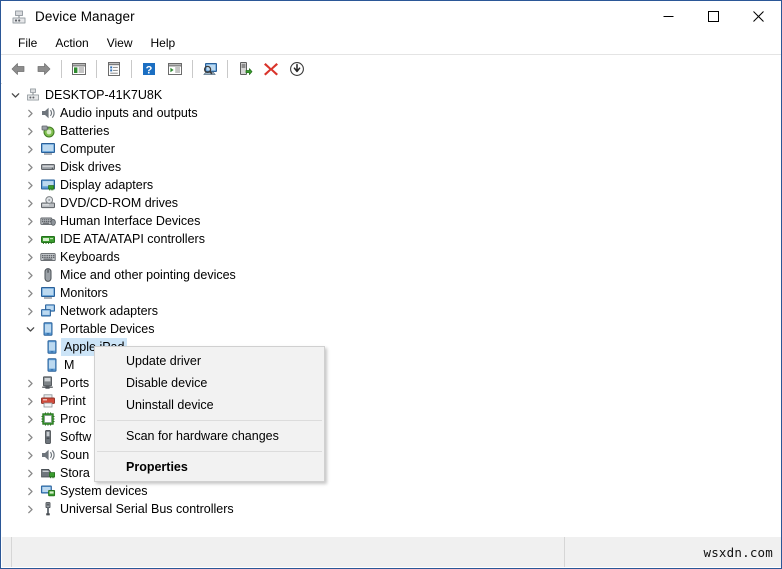 The width and height of the screenshot is (782, 569). What do you see at coordinates (48, 275) in the screenshot?
I see `mouse-icon` at bounding box center [48, 275].